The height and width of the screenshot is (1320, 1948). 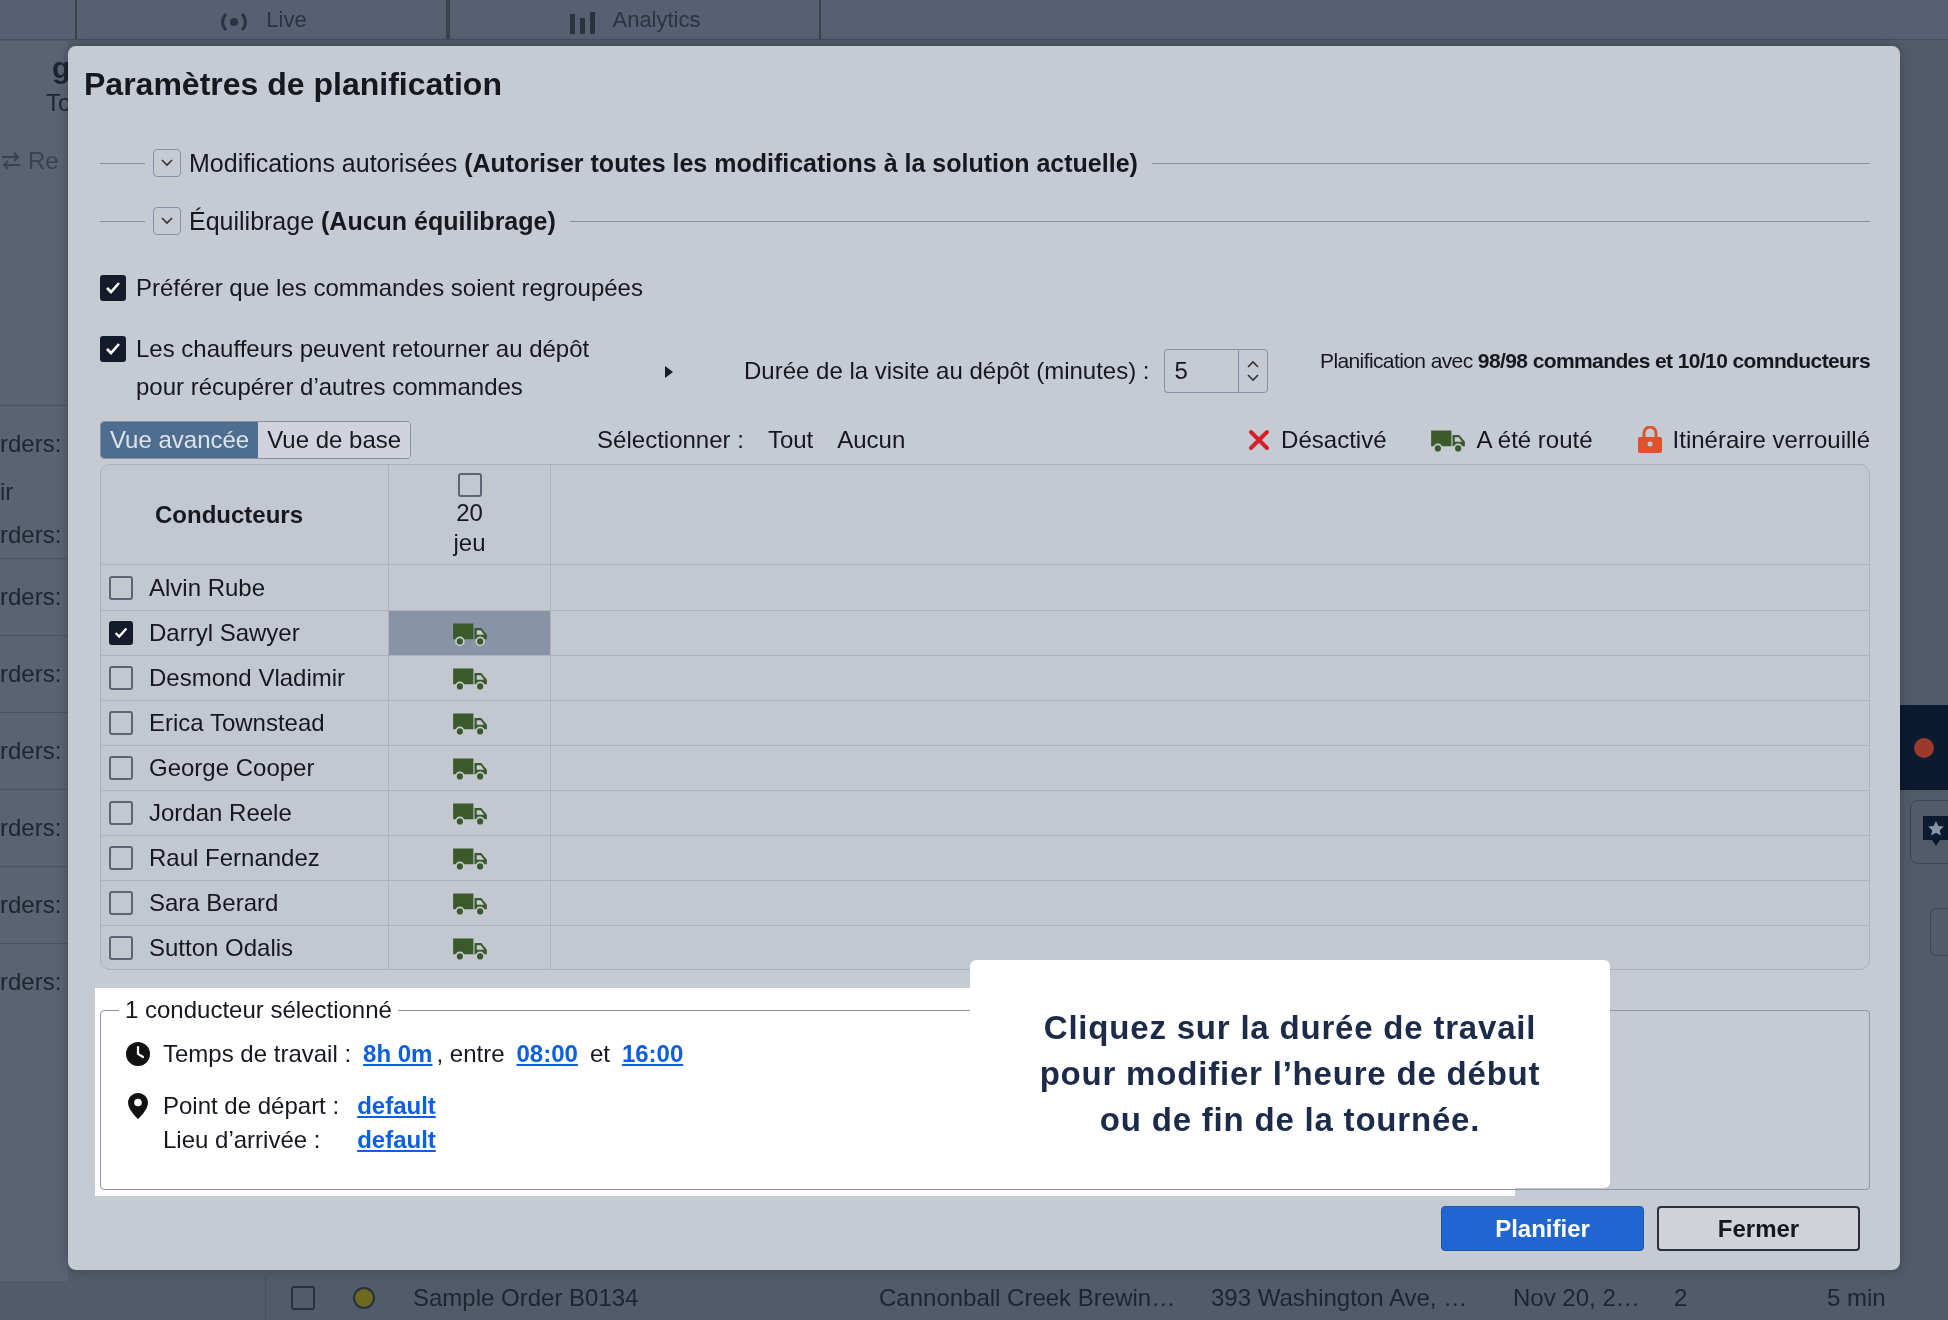 What do you see at coordinates (1856, 1298) in the screenshot?
I see `table-cell: 5 min` at bounding box center [1856, 1298].